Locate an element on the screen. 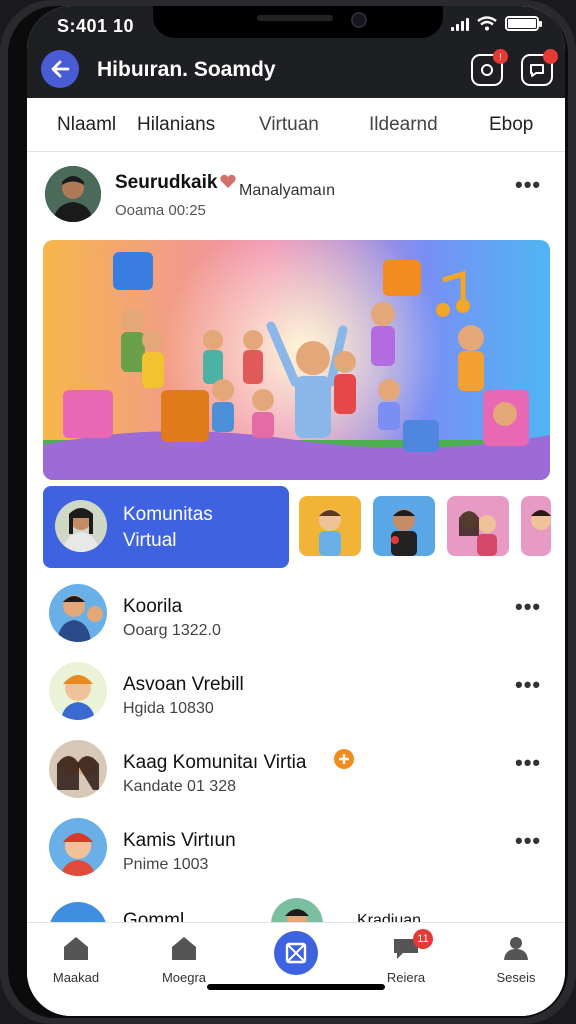  list-item-subtitle: Kandate 01 328 is located at coordinates (179, 786).